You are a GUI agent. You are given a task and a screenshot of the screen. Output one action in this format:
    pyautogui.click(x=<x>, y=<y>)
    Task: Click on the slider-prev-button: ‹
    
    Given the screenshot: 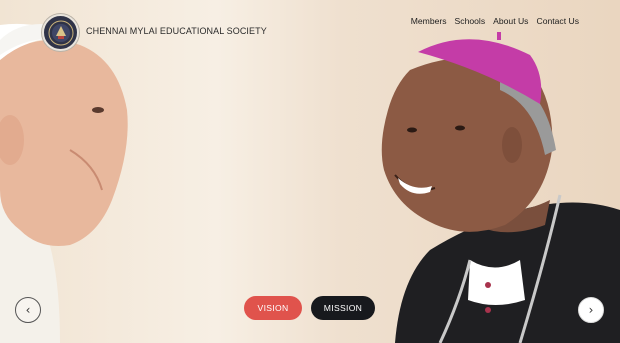 What is the action you would take?
    pyautogui.click(x=28, y=310)
    